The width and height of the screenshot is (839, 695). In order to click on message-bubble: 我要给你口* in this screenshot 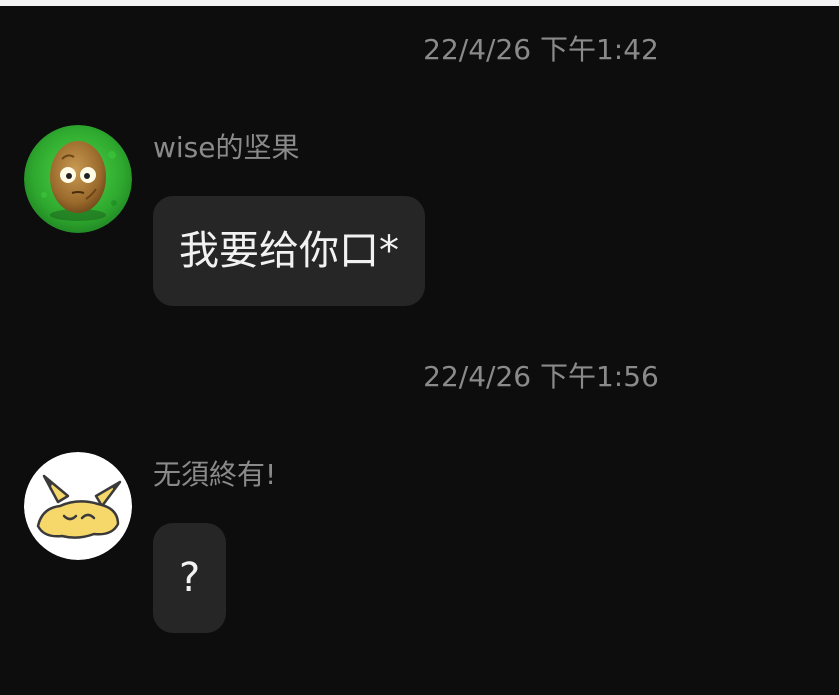, I will do `click(289, 251)`.